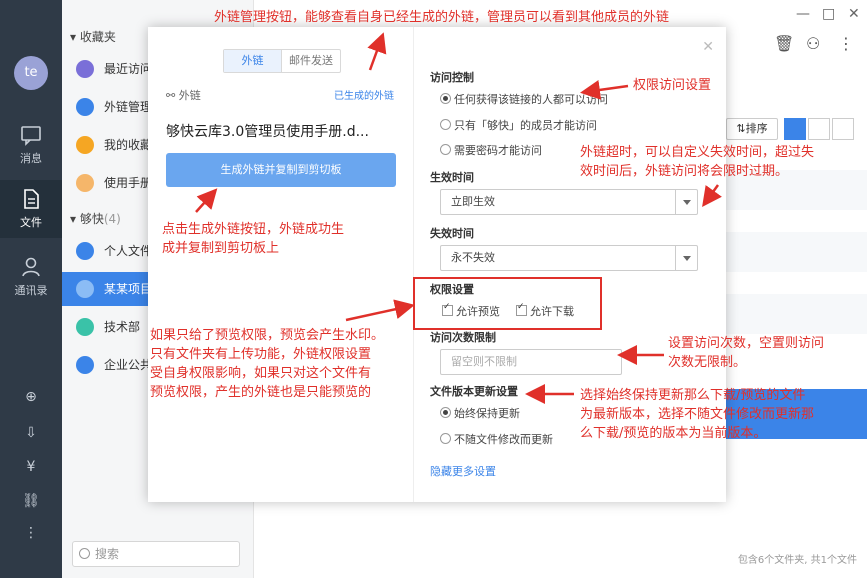 This screenshot has height=578, width=867. Describe the element at coordinates (828, 14) in the screenshot. I see `maximize-button: □` at that location.